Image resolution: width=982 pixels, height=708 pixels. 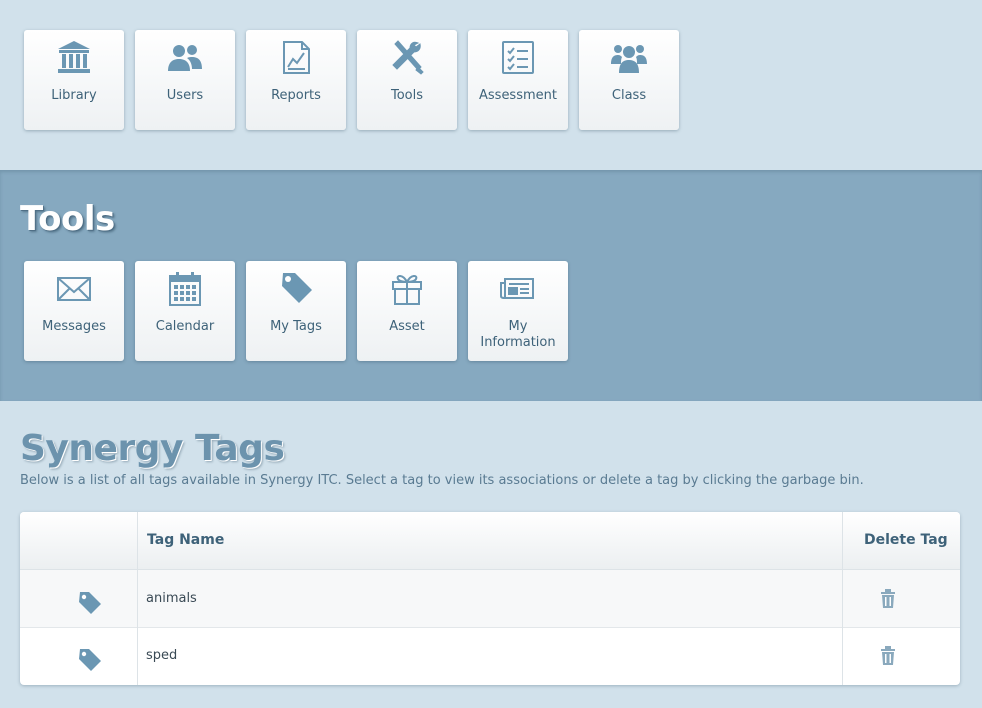 I want to click on nav-label-class: Class, so click(x=629, y=95).